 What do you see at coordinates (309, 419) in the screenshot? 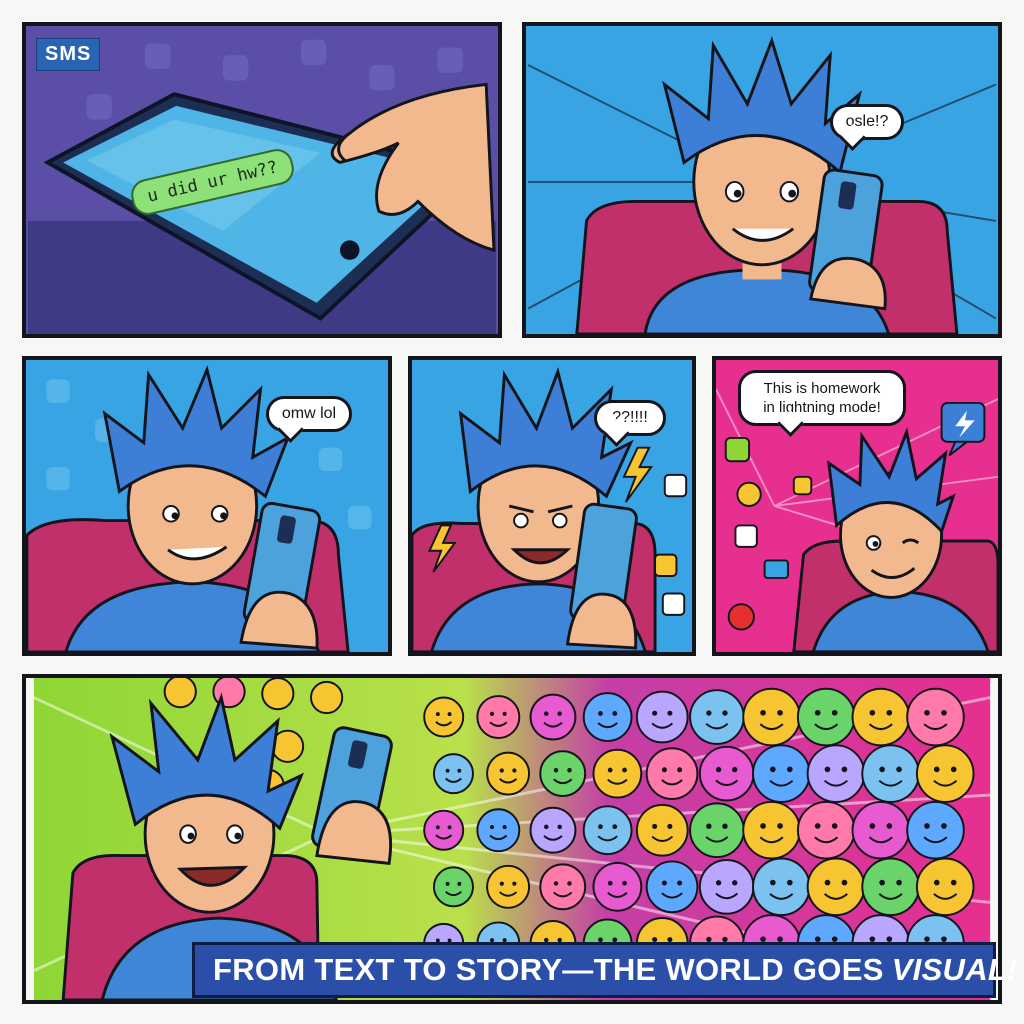
I see `speech-bubble: omw lol` at bounding box center [309, 419].